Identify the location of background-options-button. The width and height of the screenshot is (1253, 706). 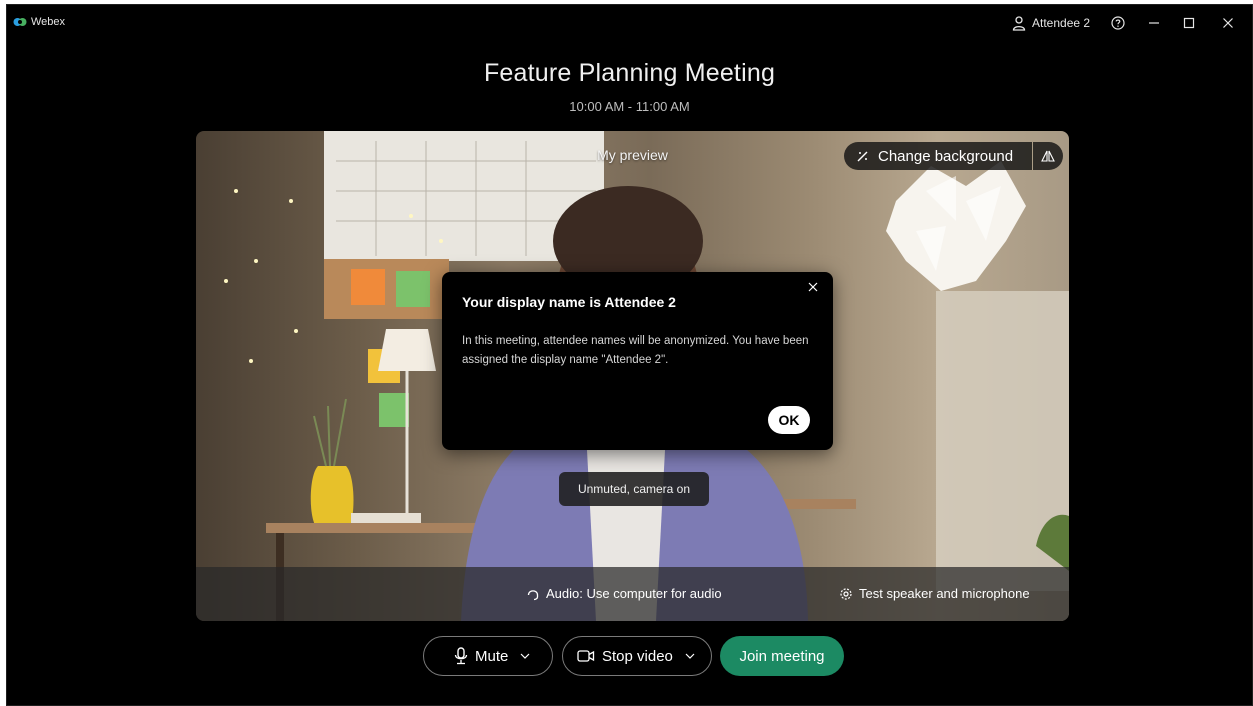
(1048, 156).